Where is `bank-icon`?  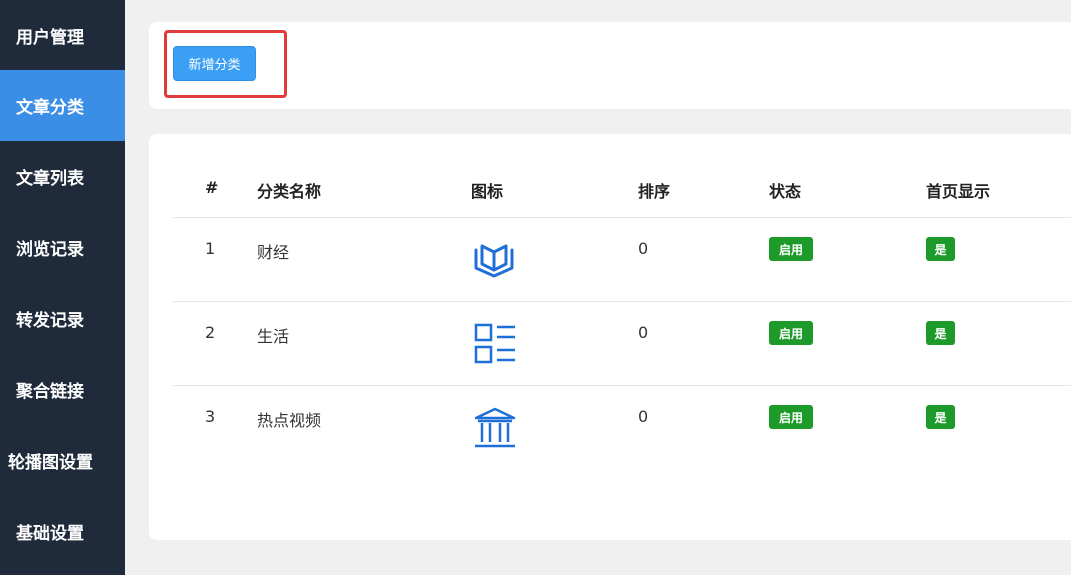 bank-icon is located at coordinates (495, 428).